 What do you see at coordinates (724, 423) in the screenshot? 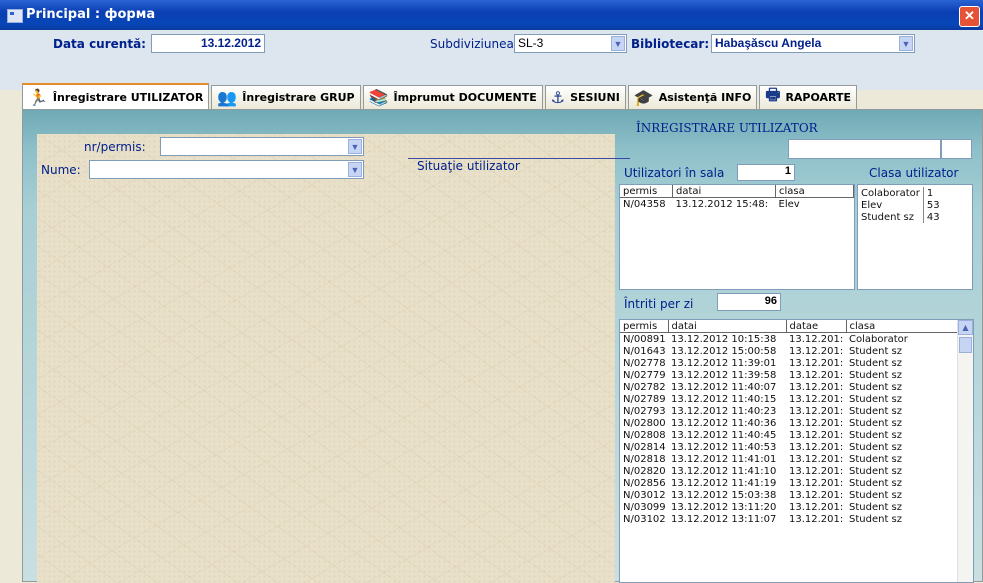
I see `cell: 13.12.2012 11:40:36` at bounding box center [724, 423].